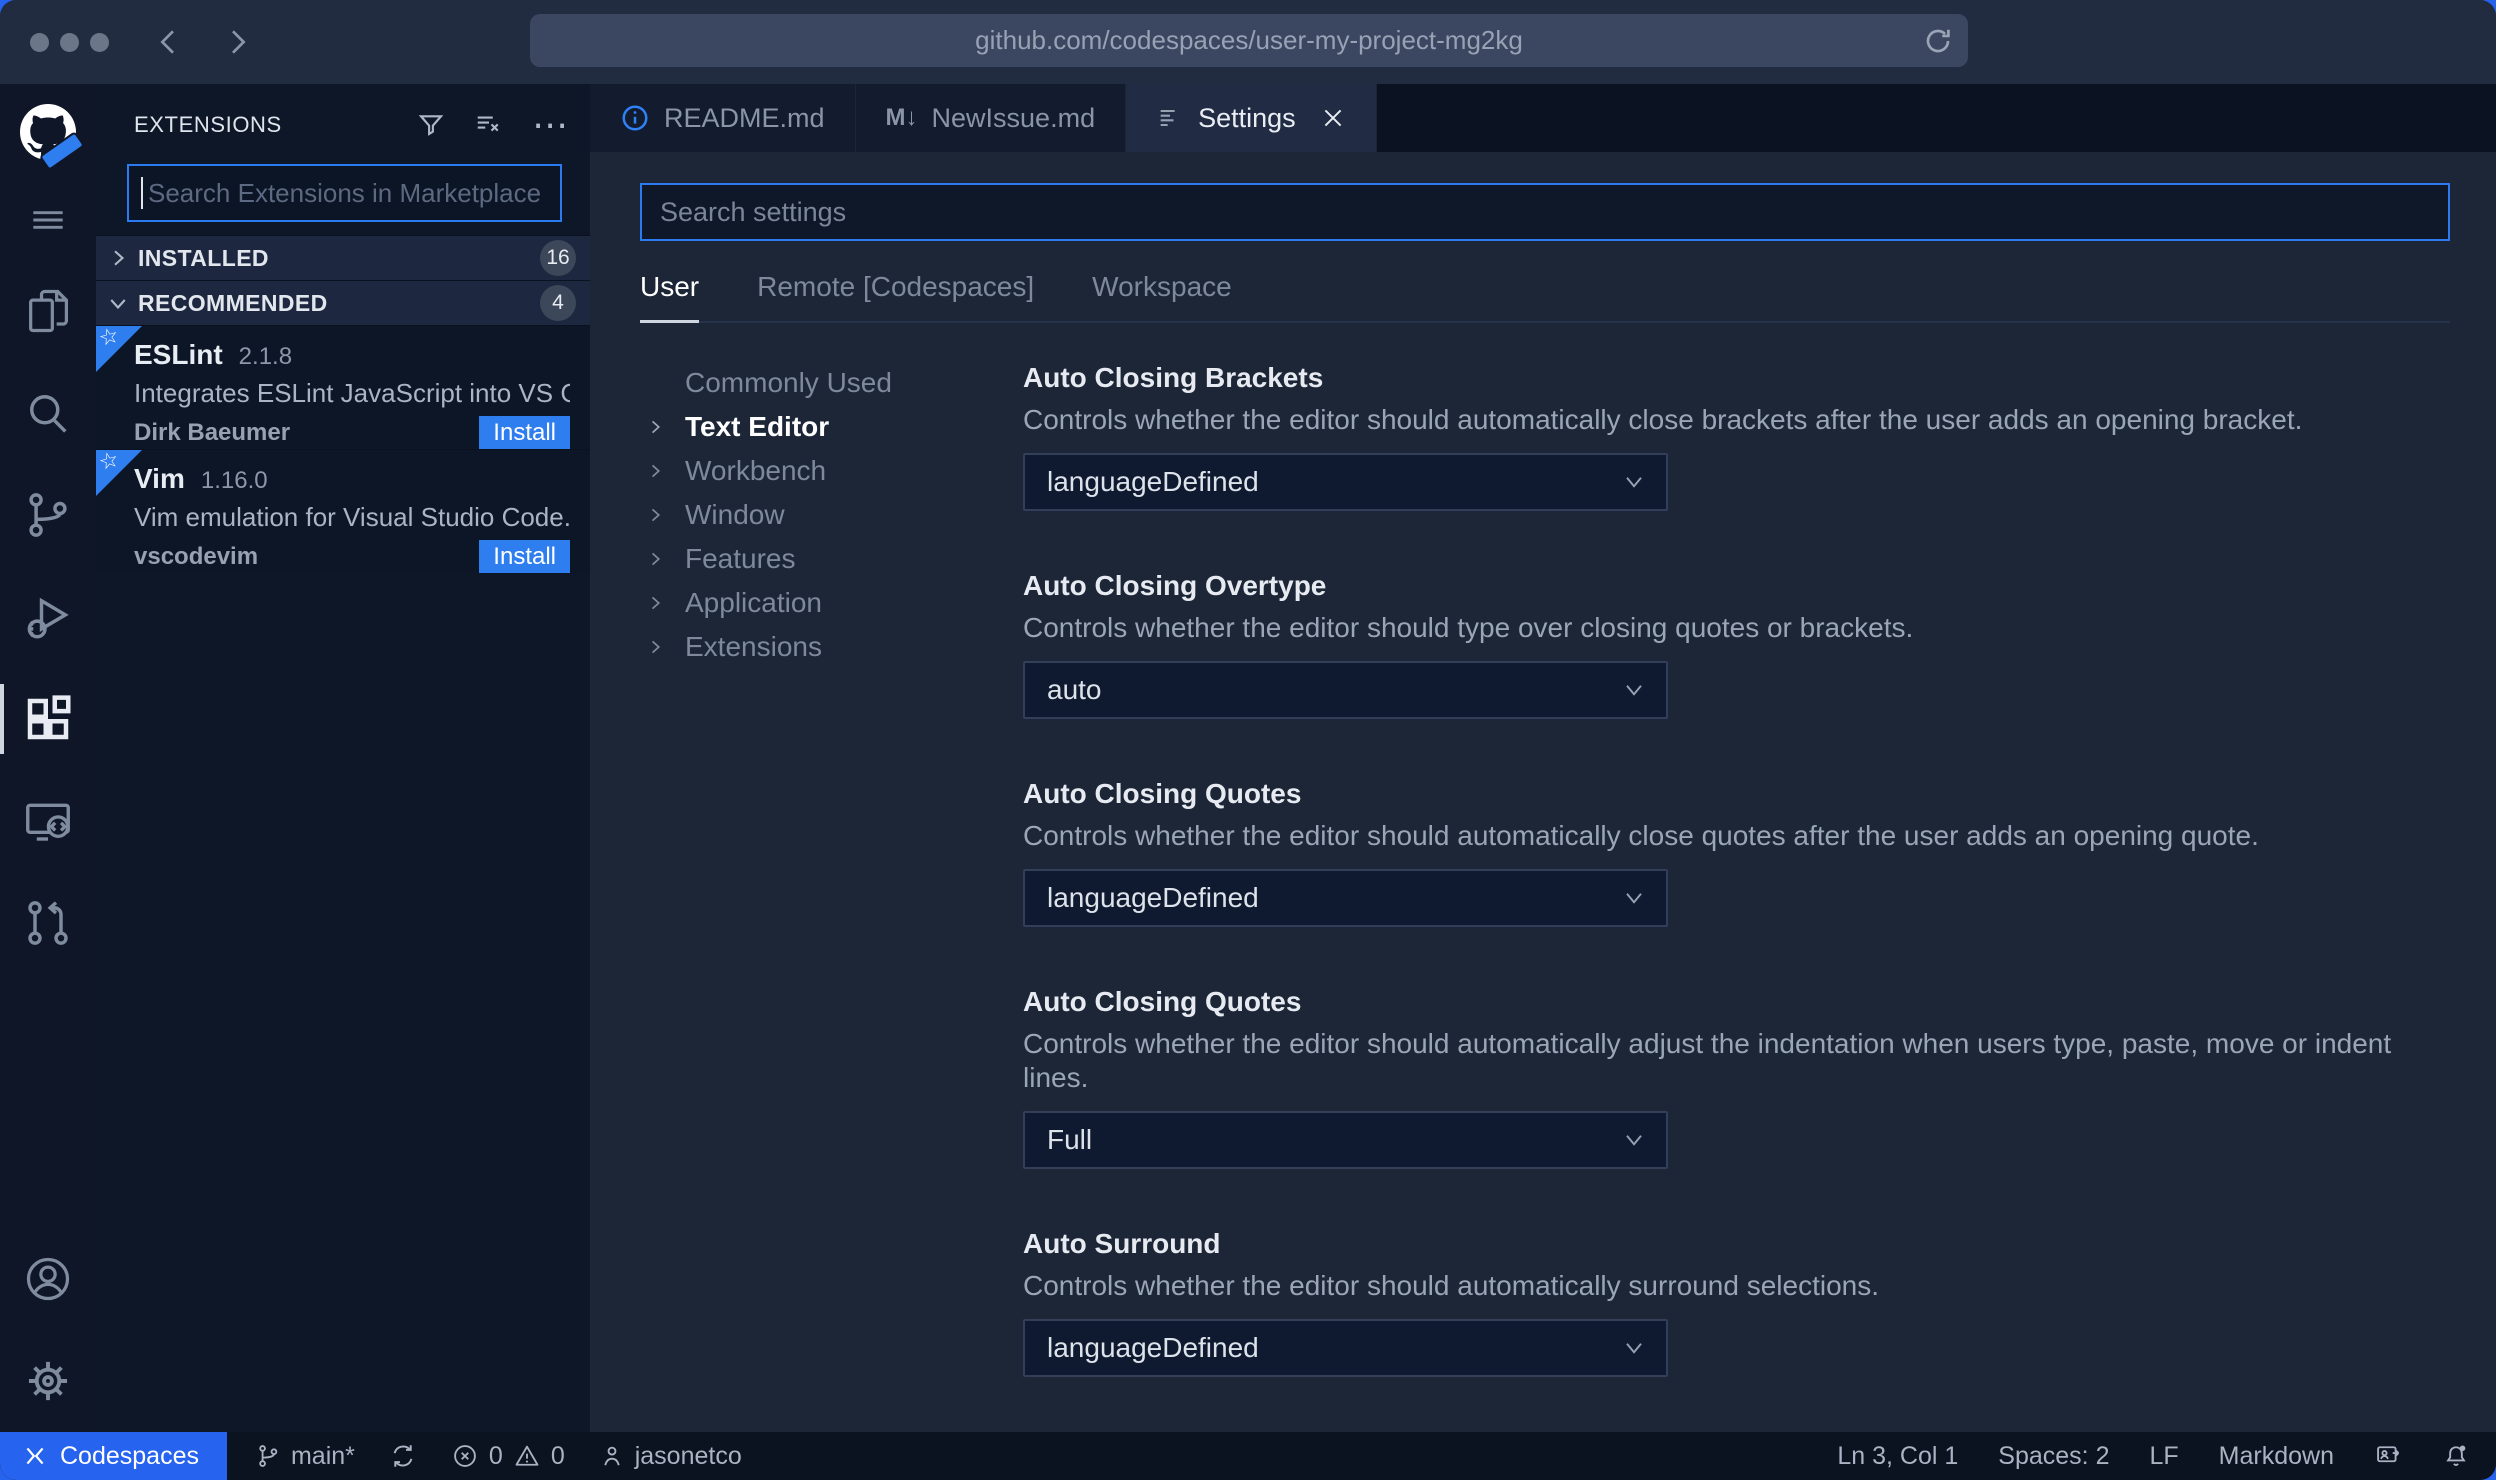 This screenshot has width=2496, height=1480. What do you see at coordinates (1345, 1140) in the screenshot?
I see `setting-dropdown: Full` at bounding box center [1345, 1140].